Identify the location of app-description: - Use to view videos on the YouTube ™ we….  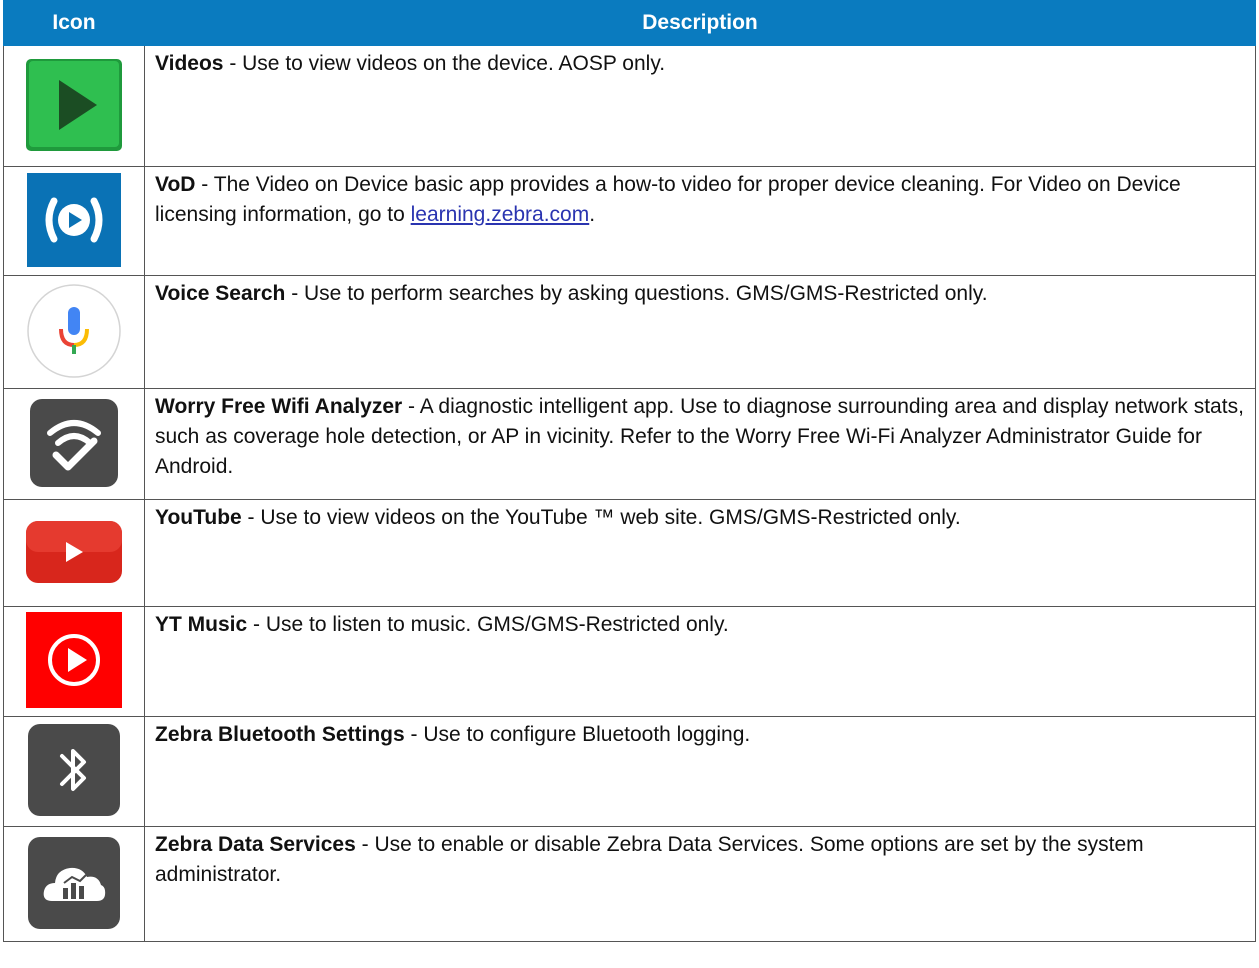
(601, 517).